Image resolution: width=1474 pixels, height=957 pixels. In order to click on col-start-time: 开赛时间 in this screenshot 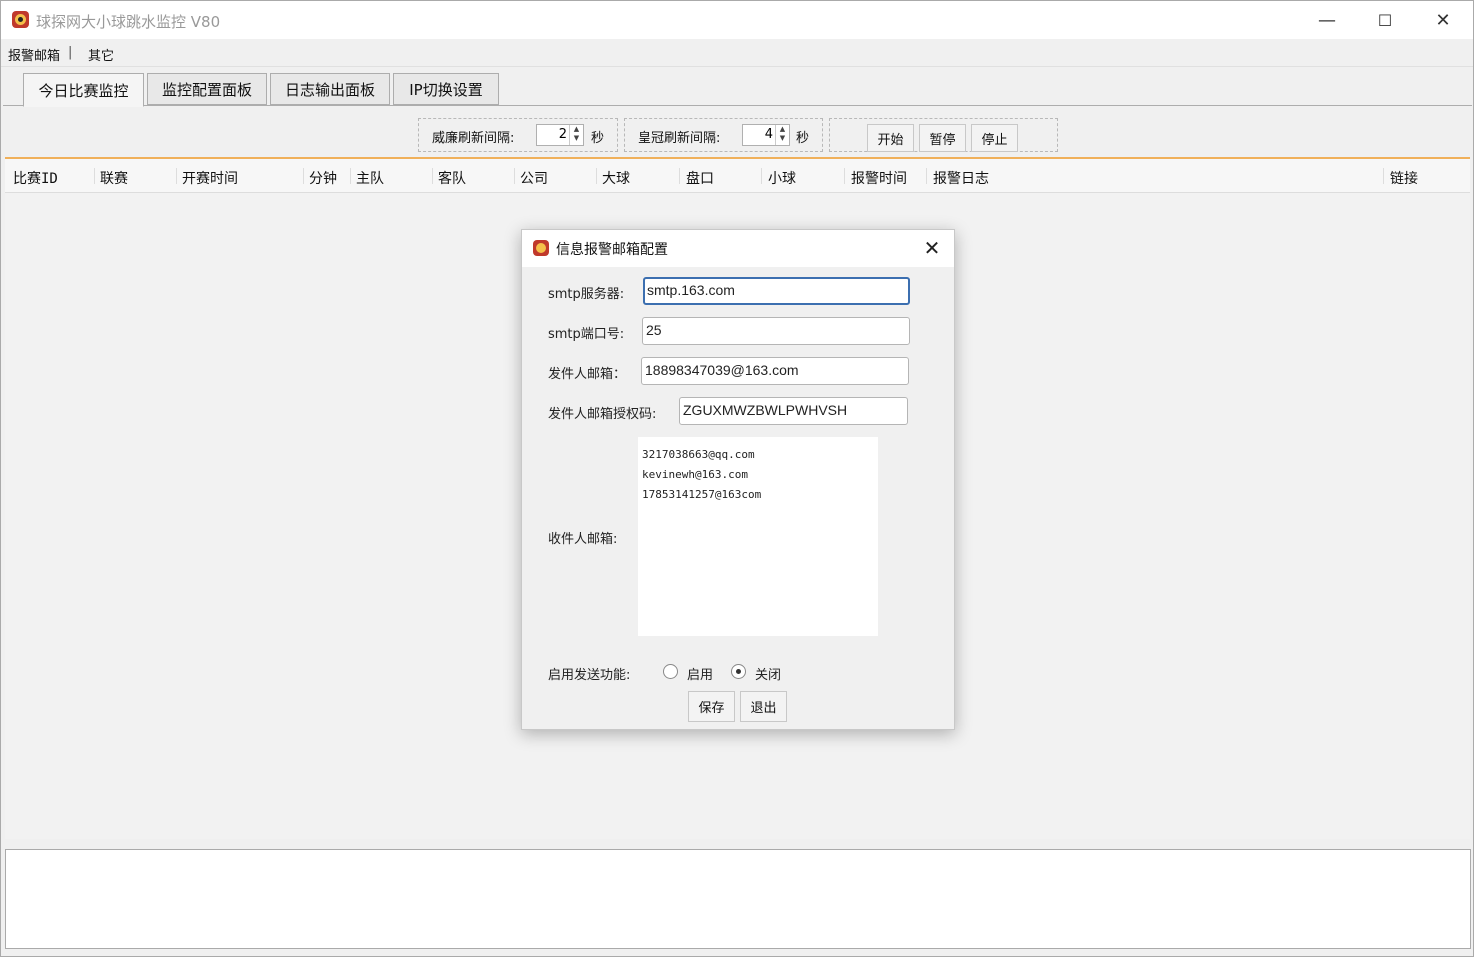, I will do `click(210, 178)`.